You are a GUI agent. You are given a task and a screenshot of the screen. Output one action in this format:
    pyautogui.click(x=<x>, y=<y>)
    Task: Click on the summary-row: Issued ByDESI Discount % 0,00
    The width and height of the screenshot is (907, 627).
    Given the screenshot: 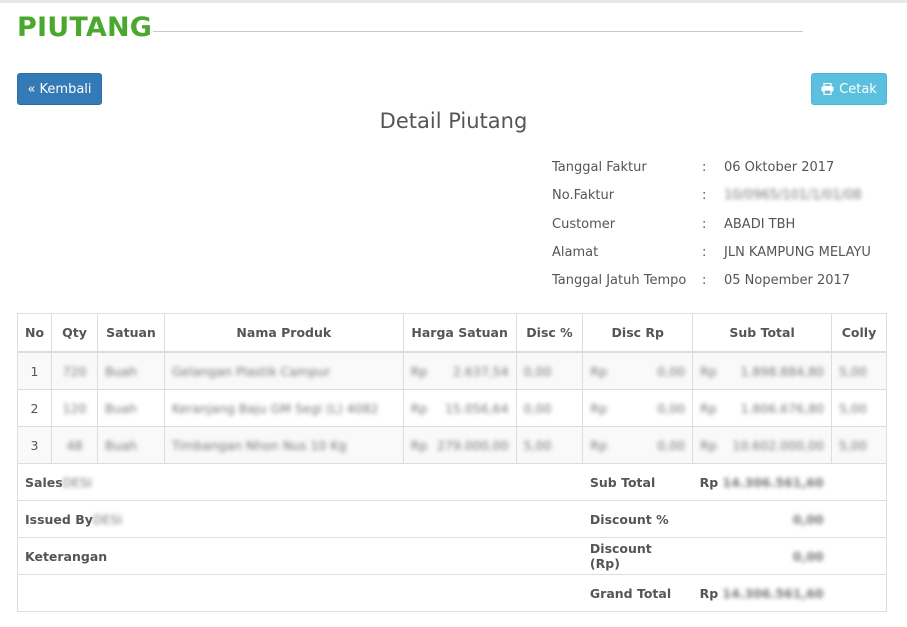 What is the action you would take?
    pyautogui.click(x=451, y=519)
    